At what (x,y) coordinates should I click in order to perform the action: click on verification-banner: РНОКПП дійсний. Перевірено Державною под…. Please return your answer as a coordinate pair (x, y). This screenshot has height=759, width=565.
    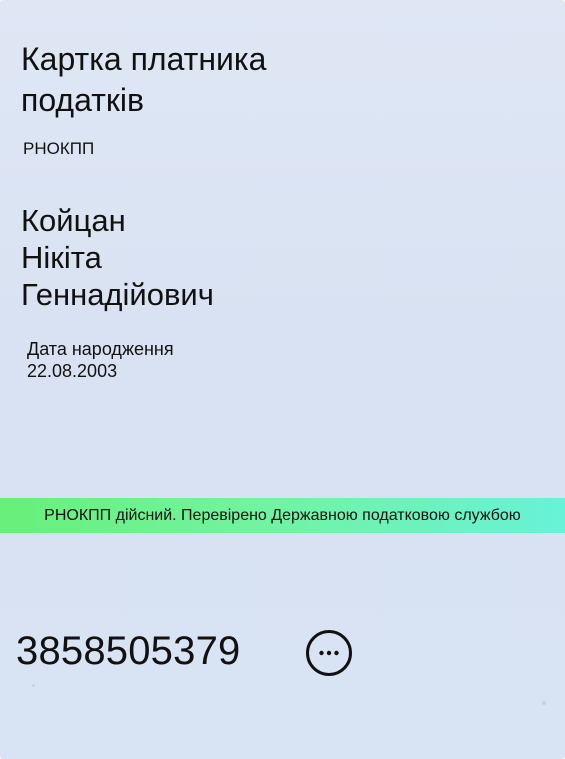
    Looking at the image, I should click on (282, 515).